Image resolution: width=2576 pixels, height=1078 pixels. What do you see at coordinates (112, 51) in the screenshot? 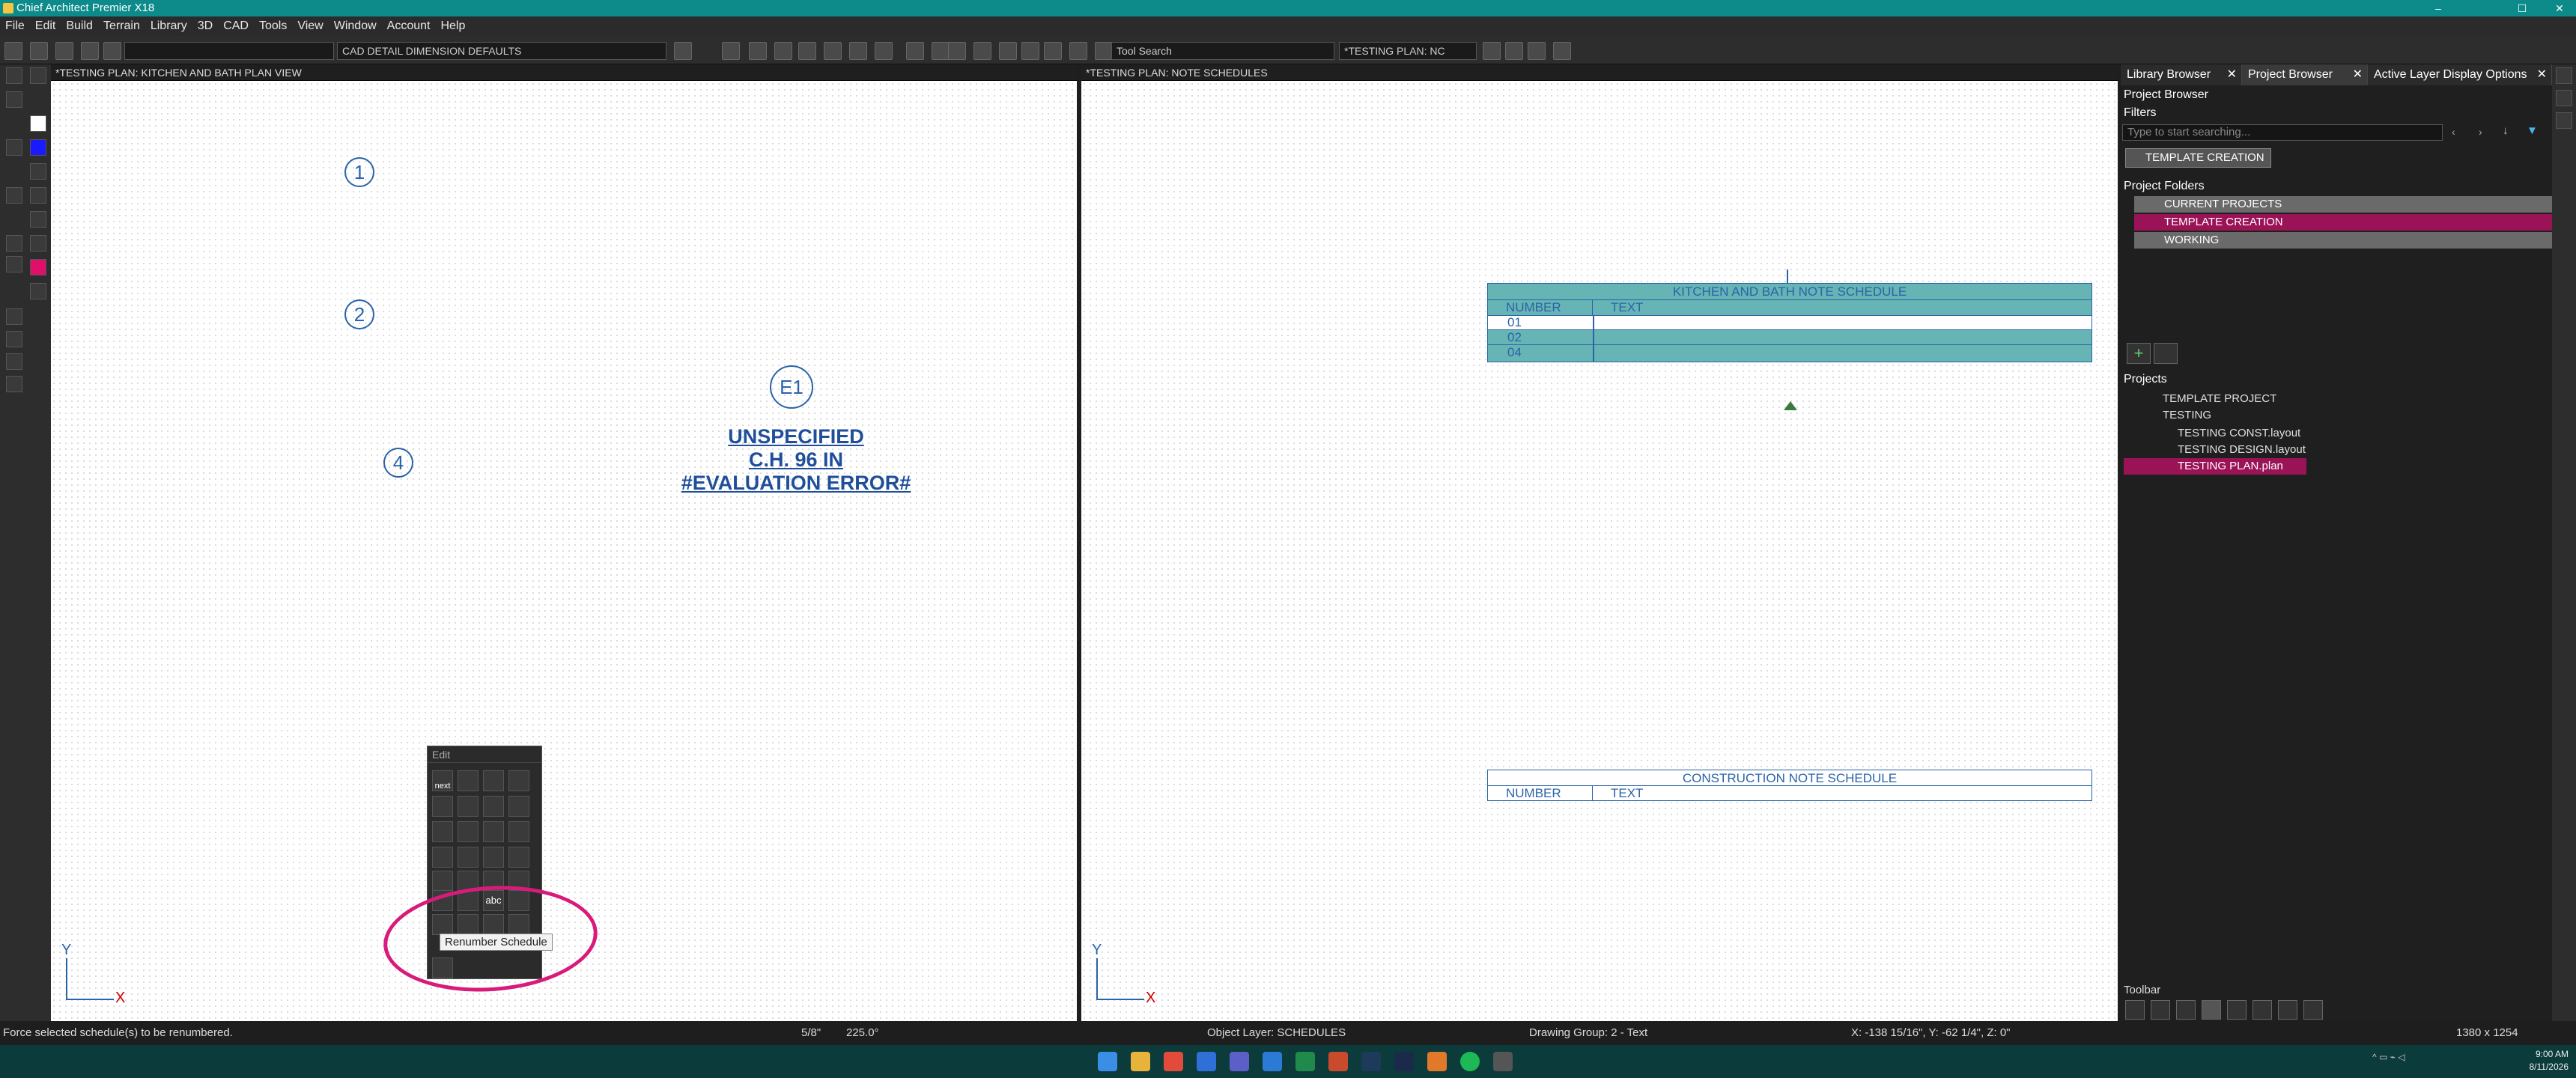
I see `tools-icon` at bounding box center [112, 51].